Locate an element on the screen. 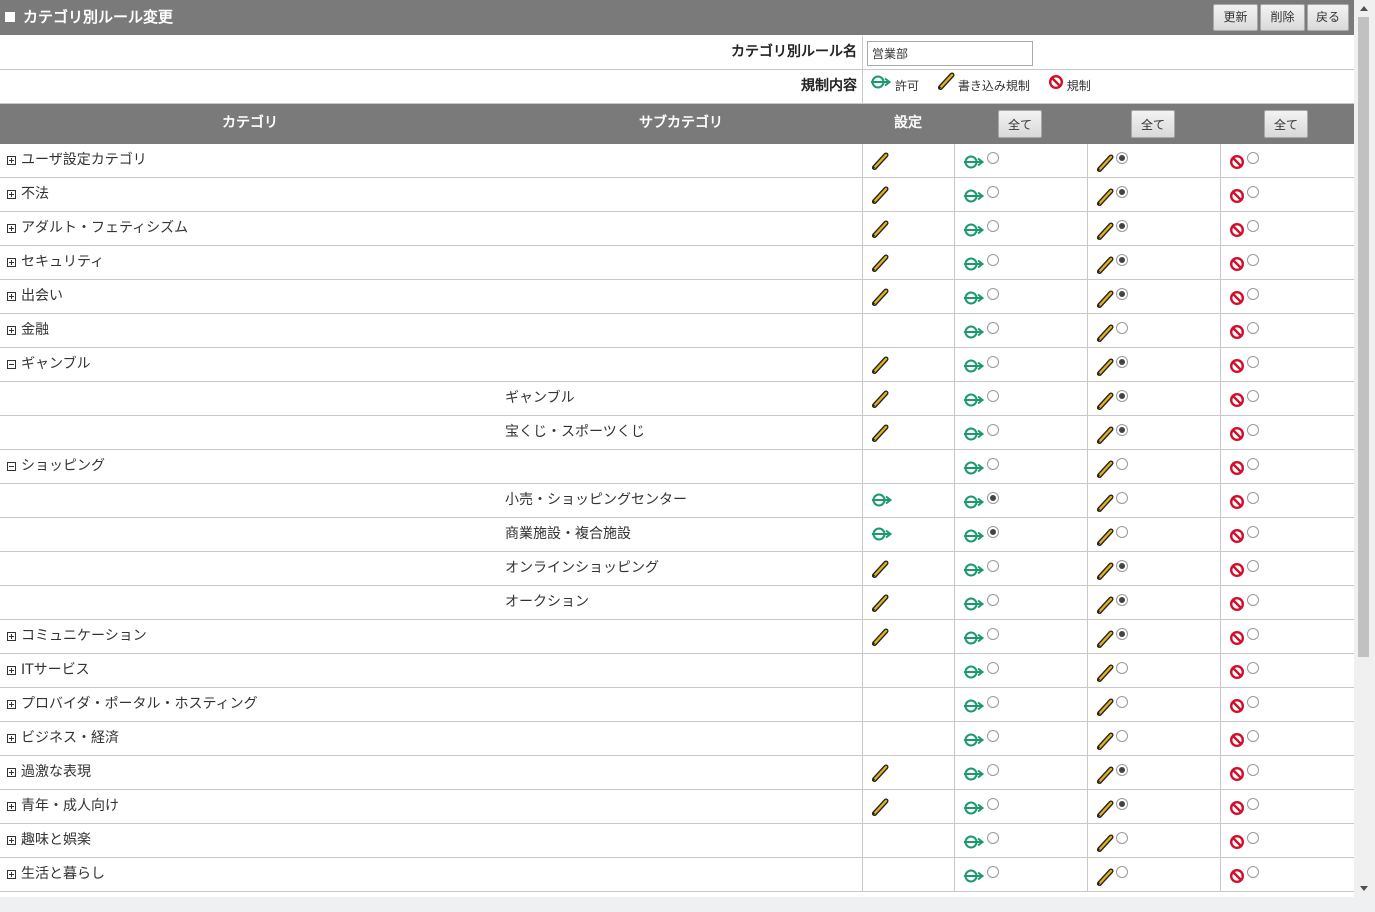  select-all-allow-button: 全て is located at coordinates (1020, 124).